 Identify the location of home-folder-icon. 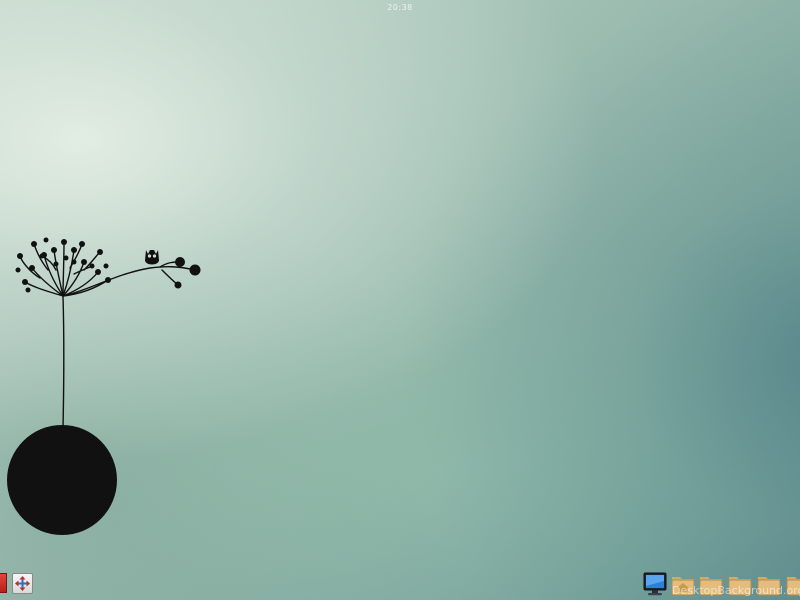
(683, 584).